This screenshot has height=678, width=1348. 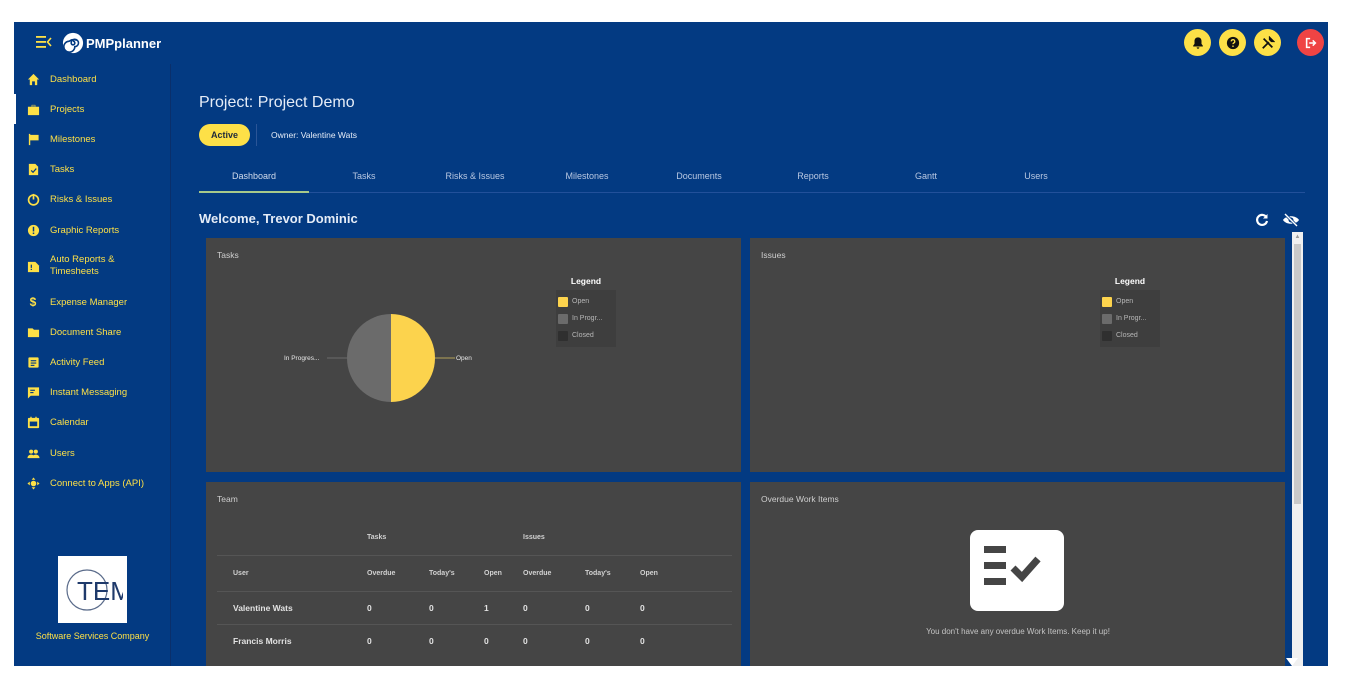 What do you see at coordinates (1297, 374) in the screenshot?
I see `scroll-thumb` at bounding box center [1297, 374].